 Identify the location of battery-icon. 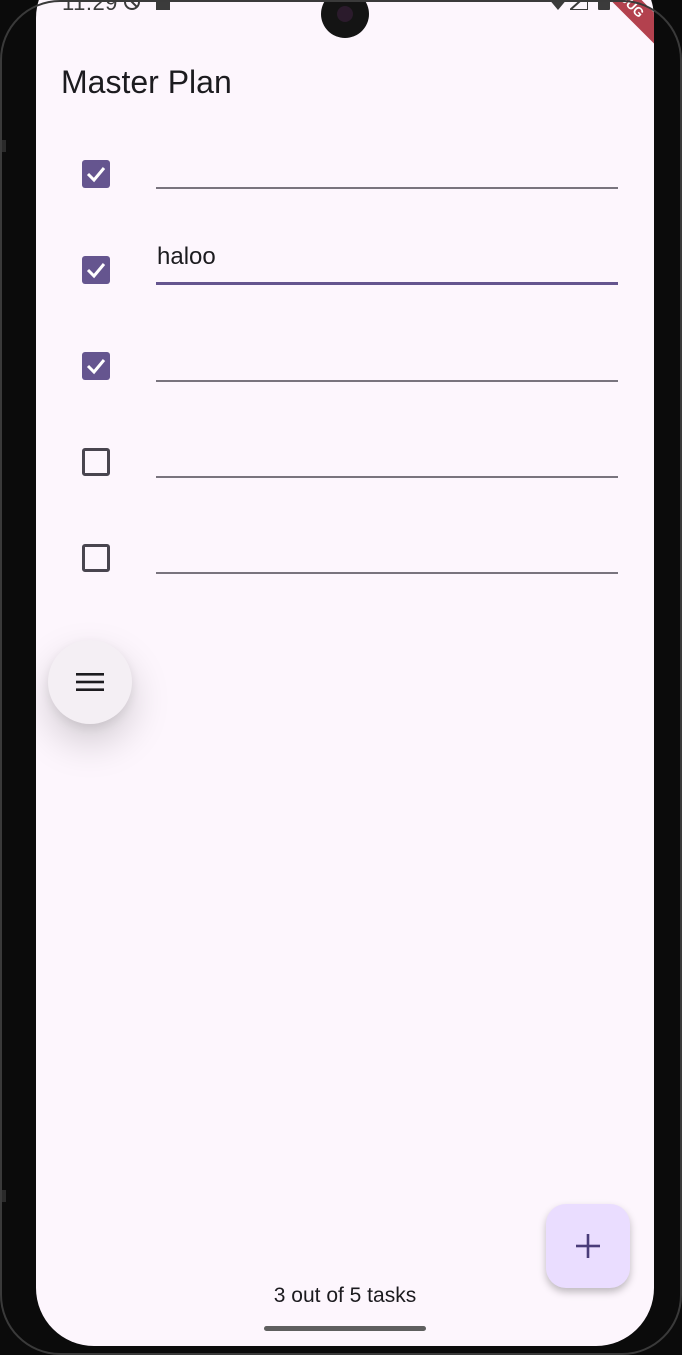
(604, 7).